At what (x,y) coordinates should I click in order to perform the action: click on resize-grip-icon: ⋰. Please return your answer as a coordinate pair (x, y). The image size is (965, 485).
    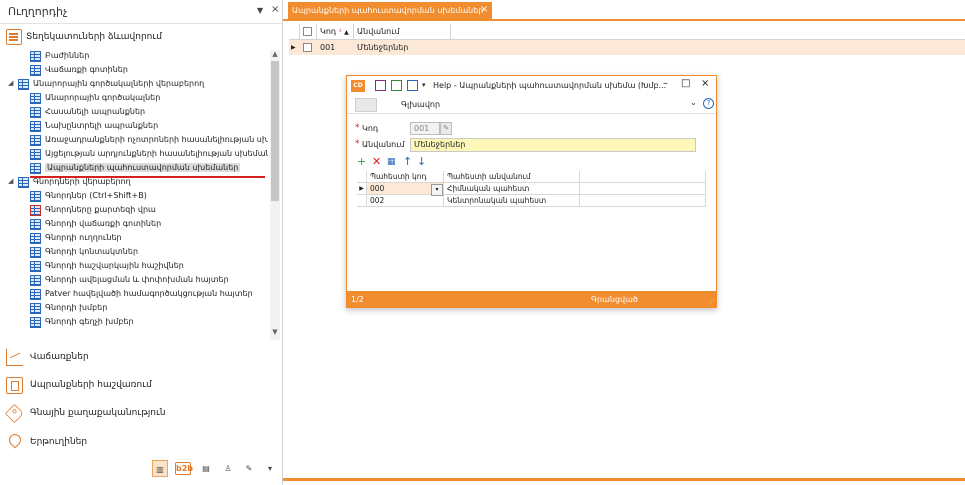
    Looking at the image, I should click on (711, 302).